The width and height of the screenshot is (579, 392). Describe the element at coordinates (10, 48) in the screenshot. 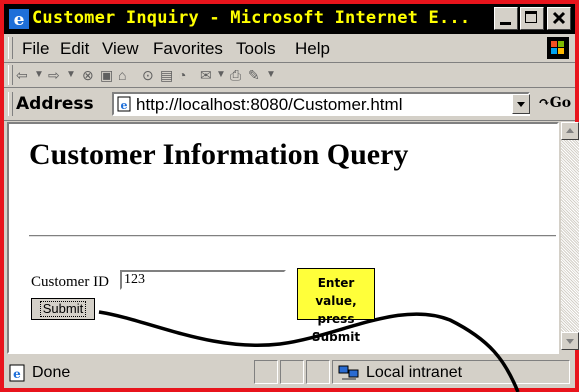

I see `menu-grip` at that location.